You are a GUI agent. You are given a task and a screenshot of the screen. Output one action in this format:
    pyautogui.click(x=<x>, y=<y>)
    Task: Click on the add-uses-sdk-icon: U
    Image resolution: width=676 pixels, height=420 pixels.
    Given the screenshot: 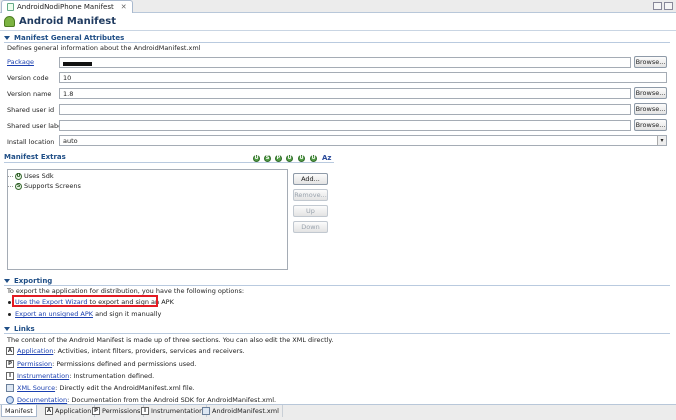 What is the action you would take?
    pyautogui.click(x=256, y=158)
    